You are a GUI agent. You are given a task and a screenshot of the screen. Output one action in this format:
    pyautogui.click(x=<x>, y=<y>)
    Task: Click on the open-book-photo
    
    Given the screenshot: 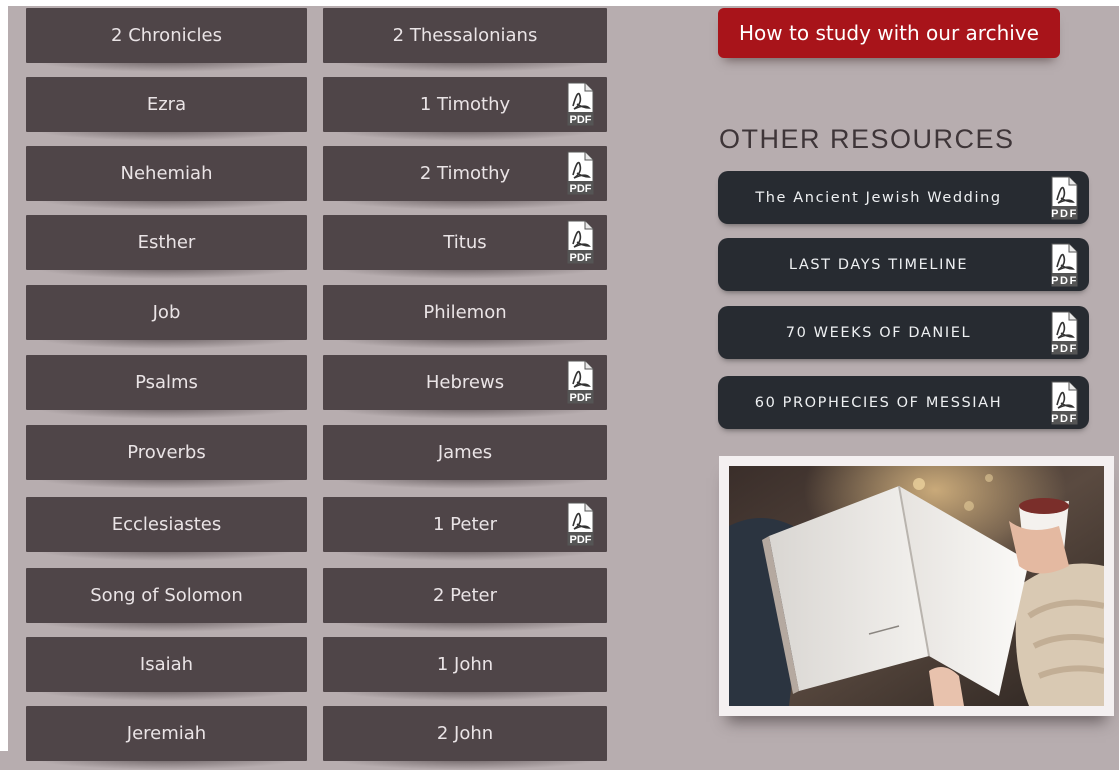 What is the action you would take?
    pyautogui.click(x=916, y=586)
    